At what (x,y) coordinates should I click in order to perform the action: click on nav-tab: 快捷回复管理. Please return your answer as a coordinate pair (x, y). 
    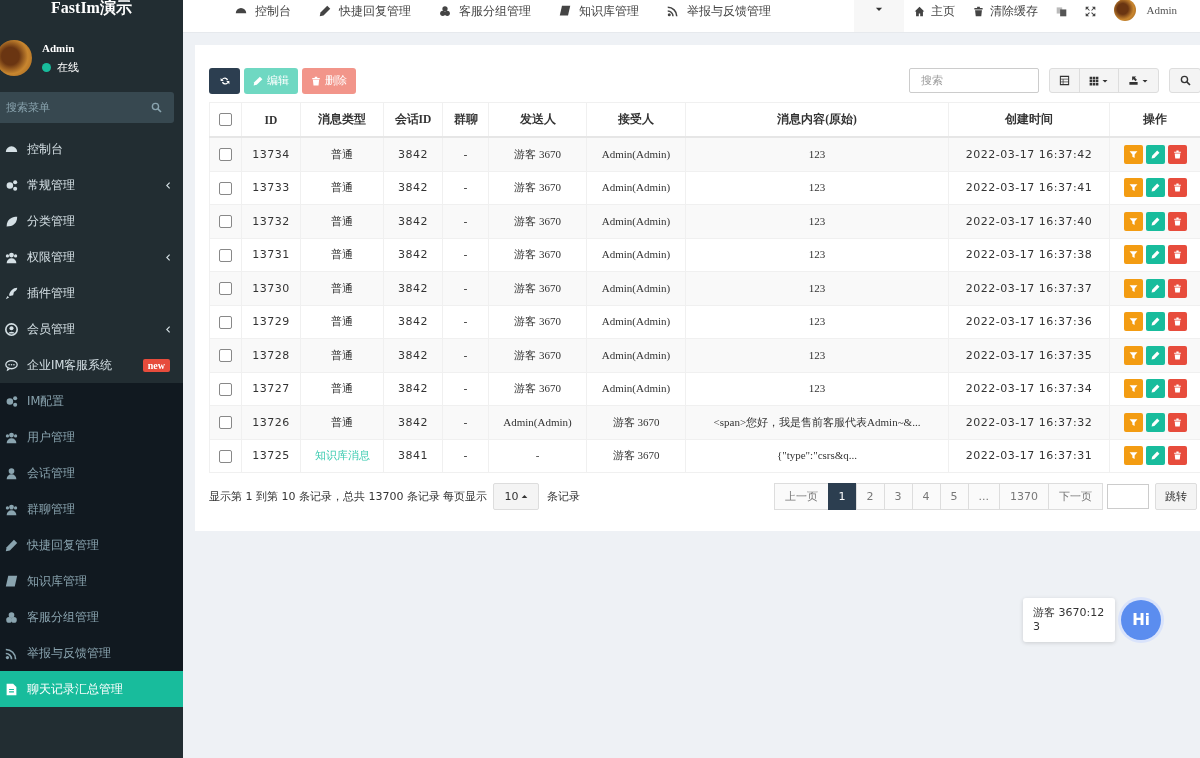
    Looking at the image, I should click on (372, 11).